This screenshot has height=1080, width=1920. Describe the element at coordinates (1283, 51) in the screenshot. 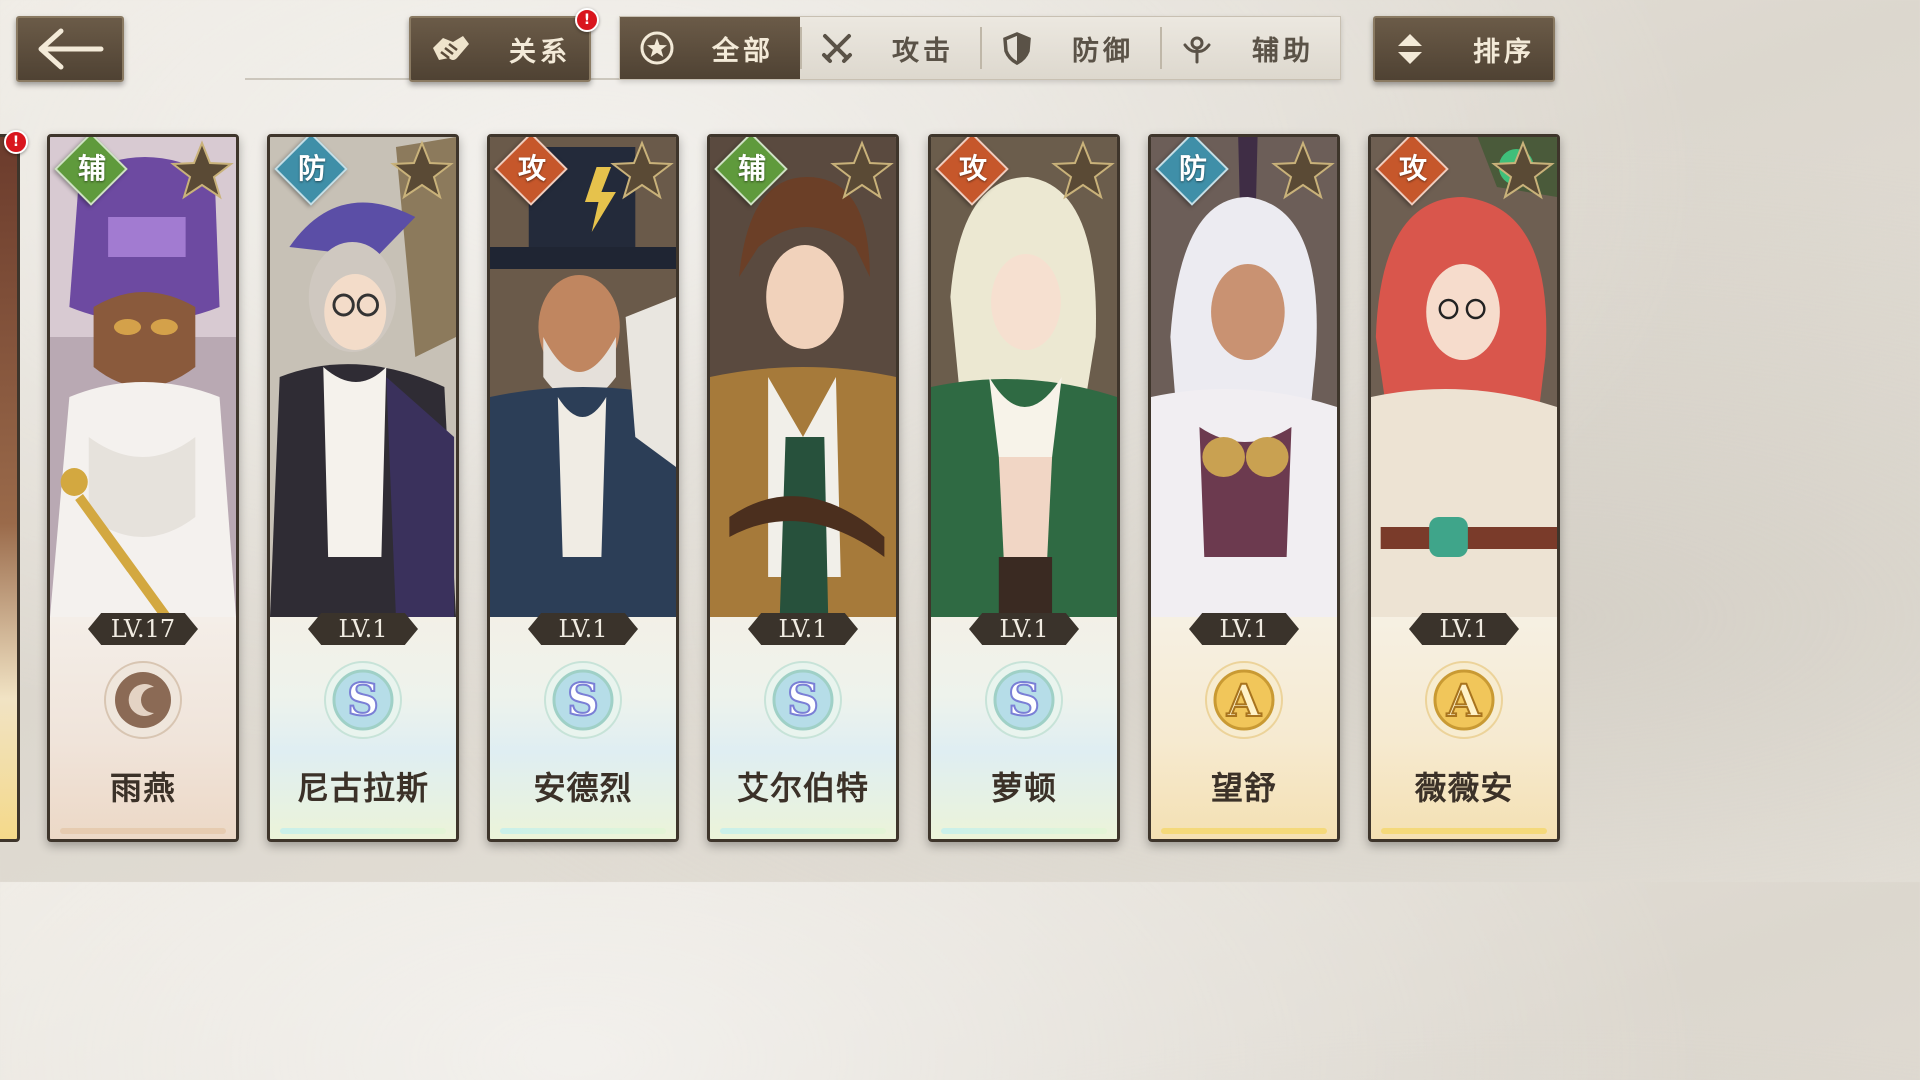

I see `tab-support-label: 辅助` at that location.